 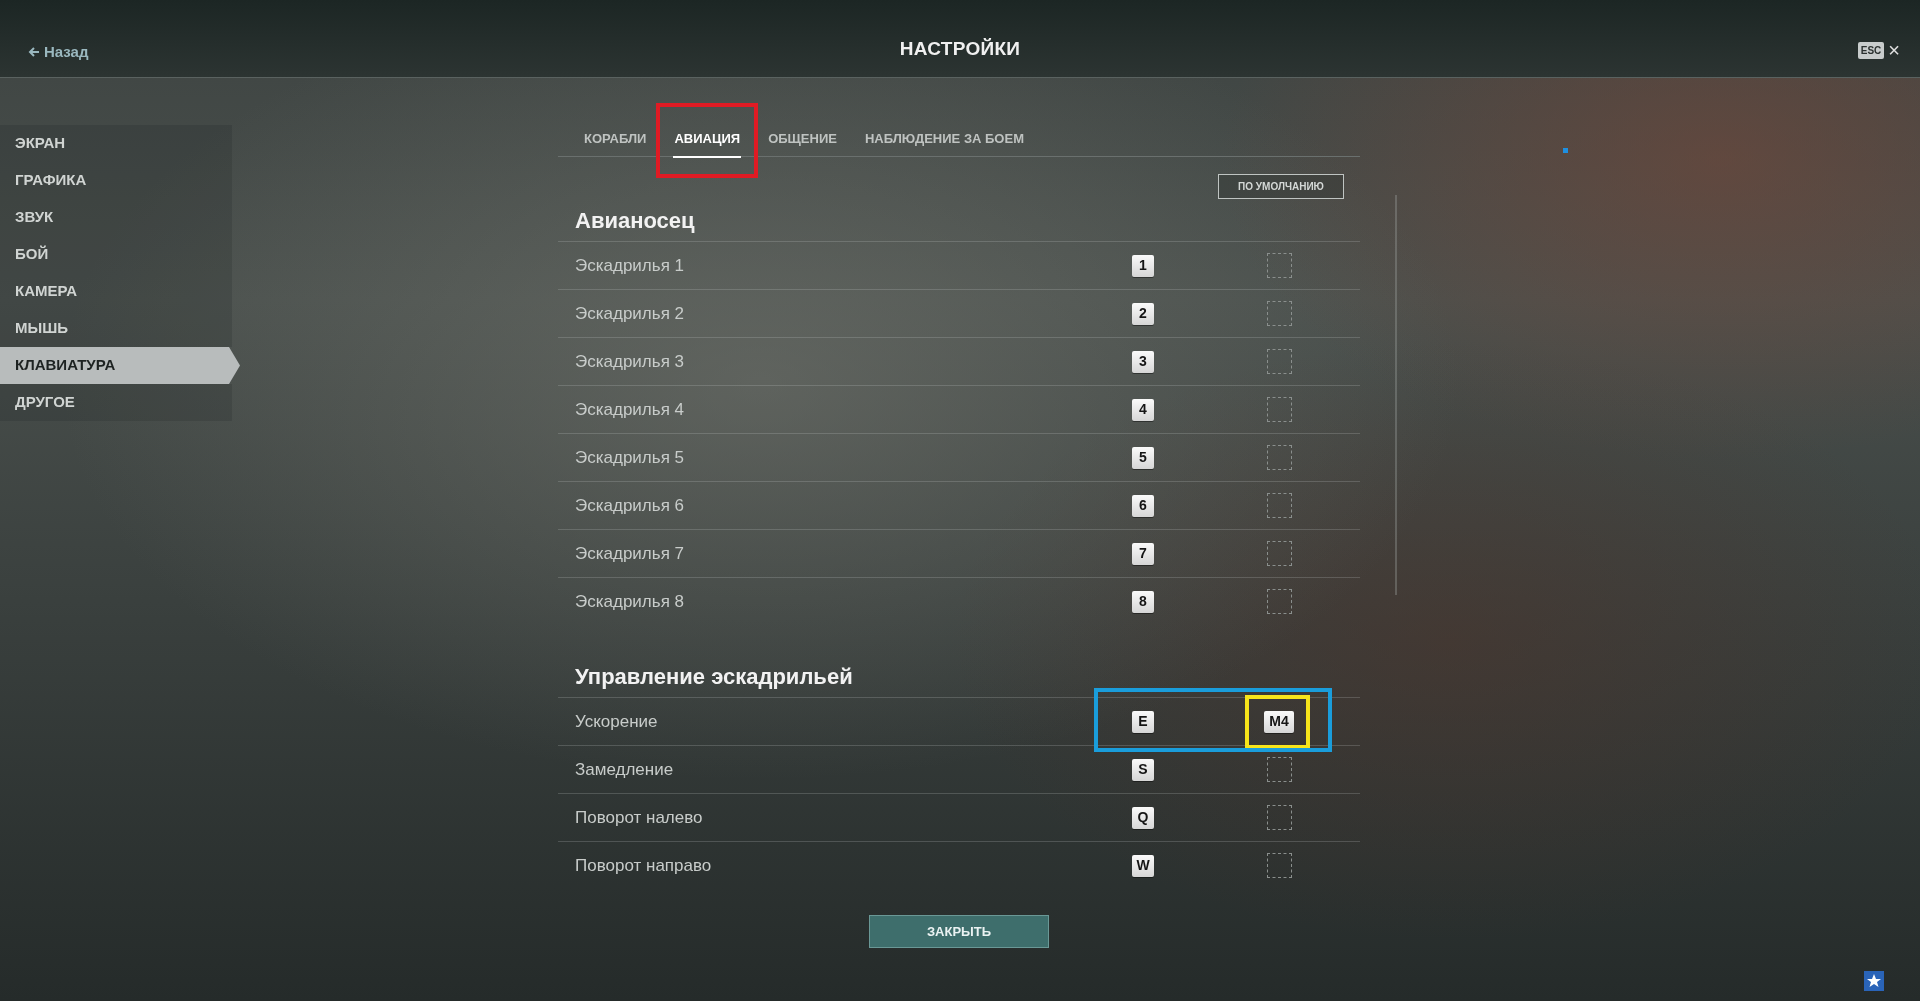 I want to click on tab: КОРАБЛИ, so click(x=615, y=138).